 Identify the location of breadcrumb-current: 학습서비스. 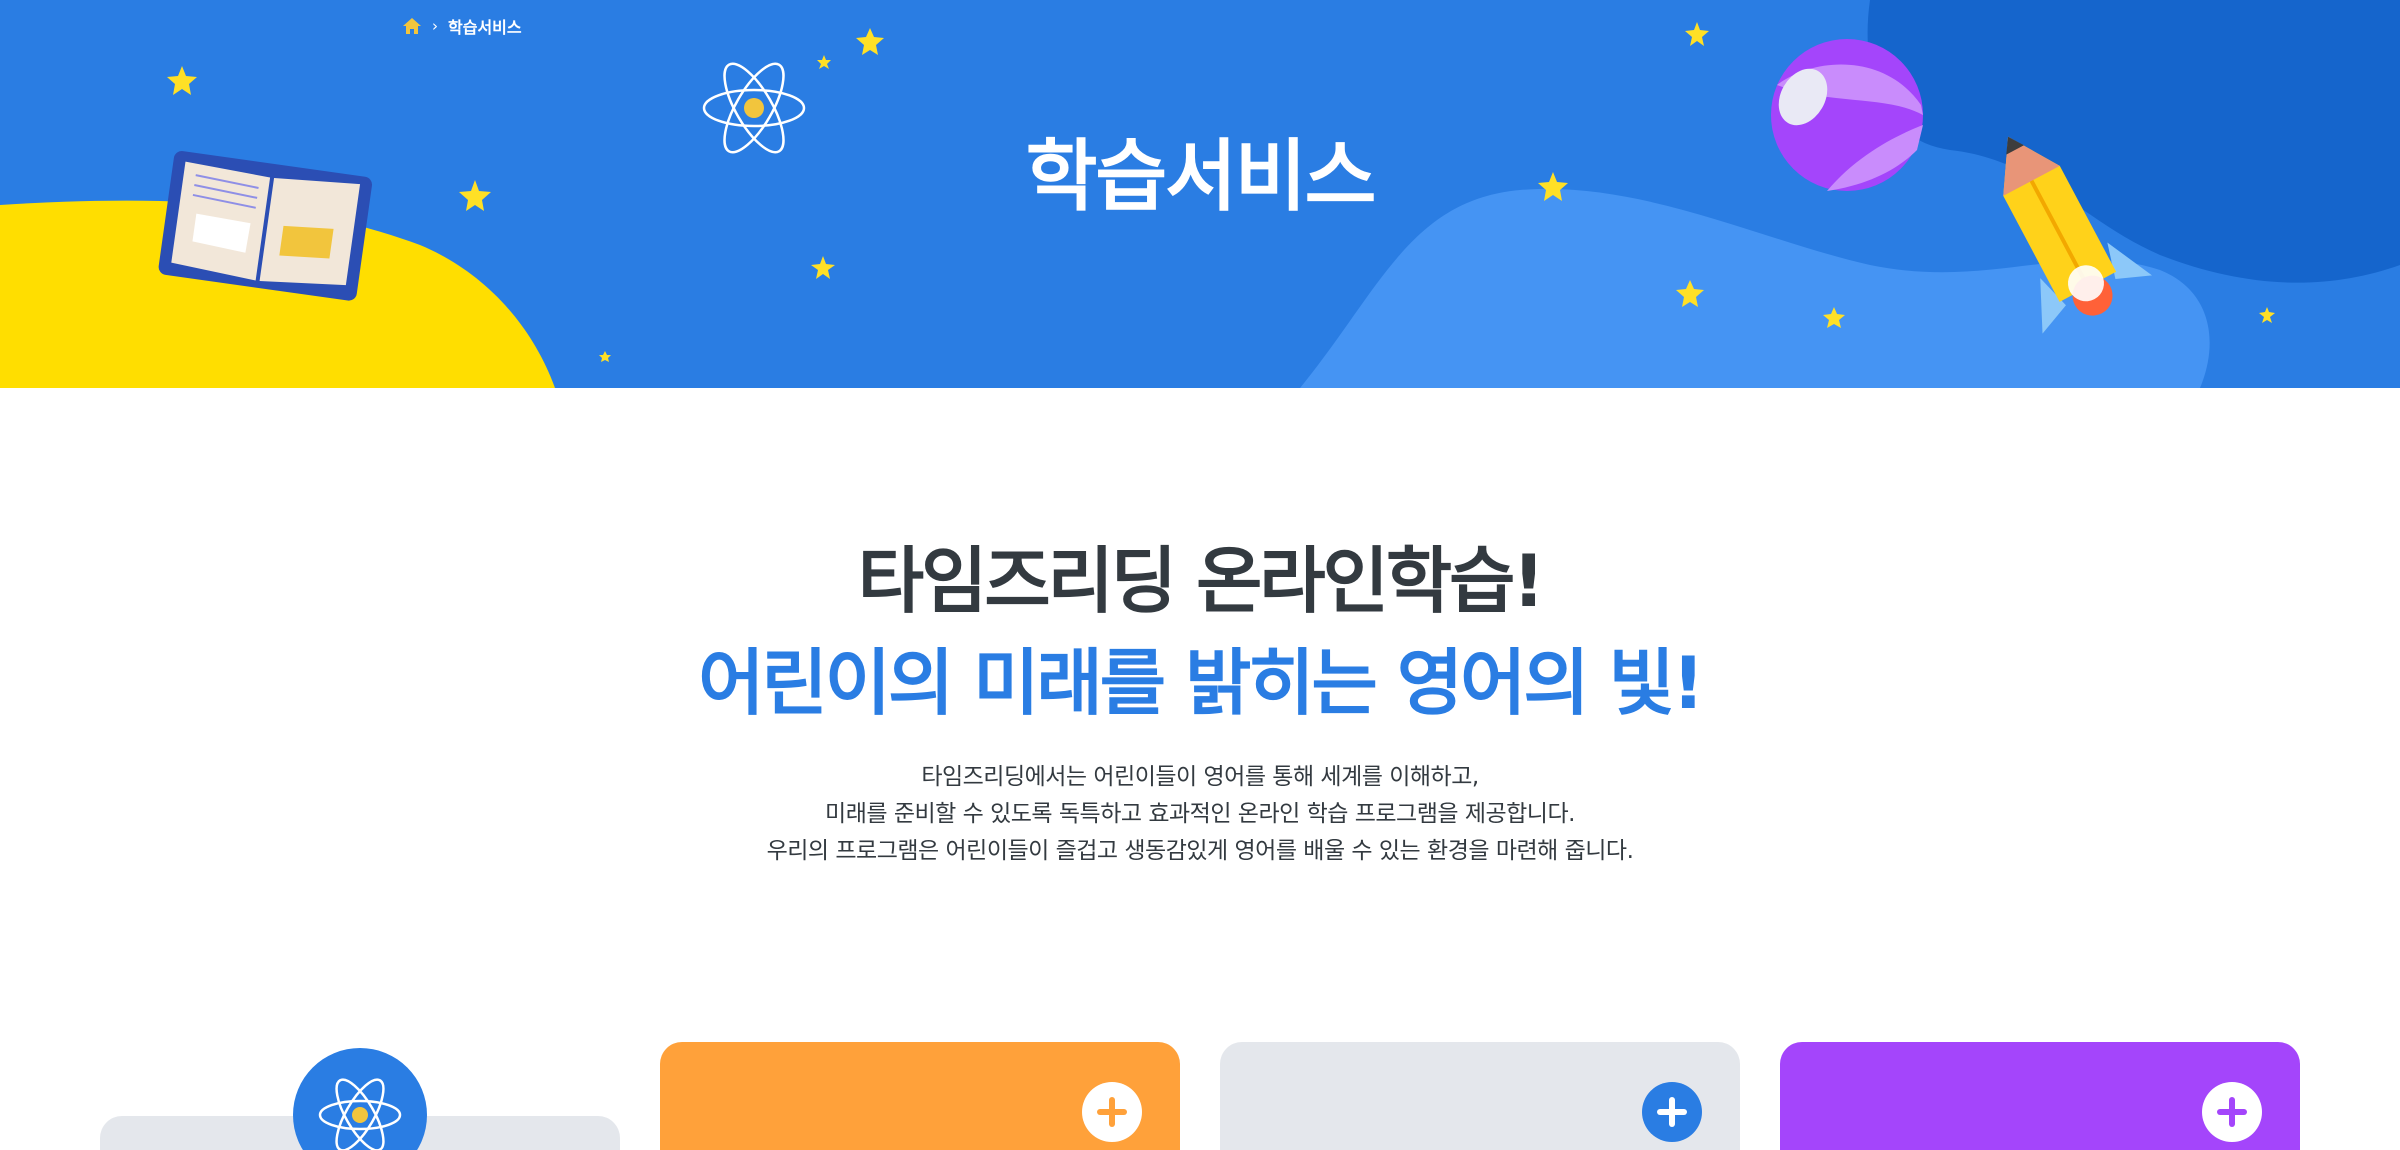
(485, 26).